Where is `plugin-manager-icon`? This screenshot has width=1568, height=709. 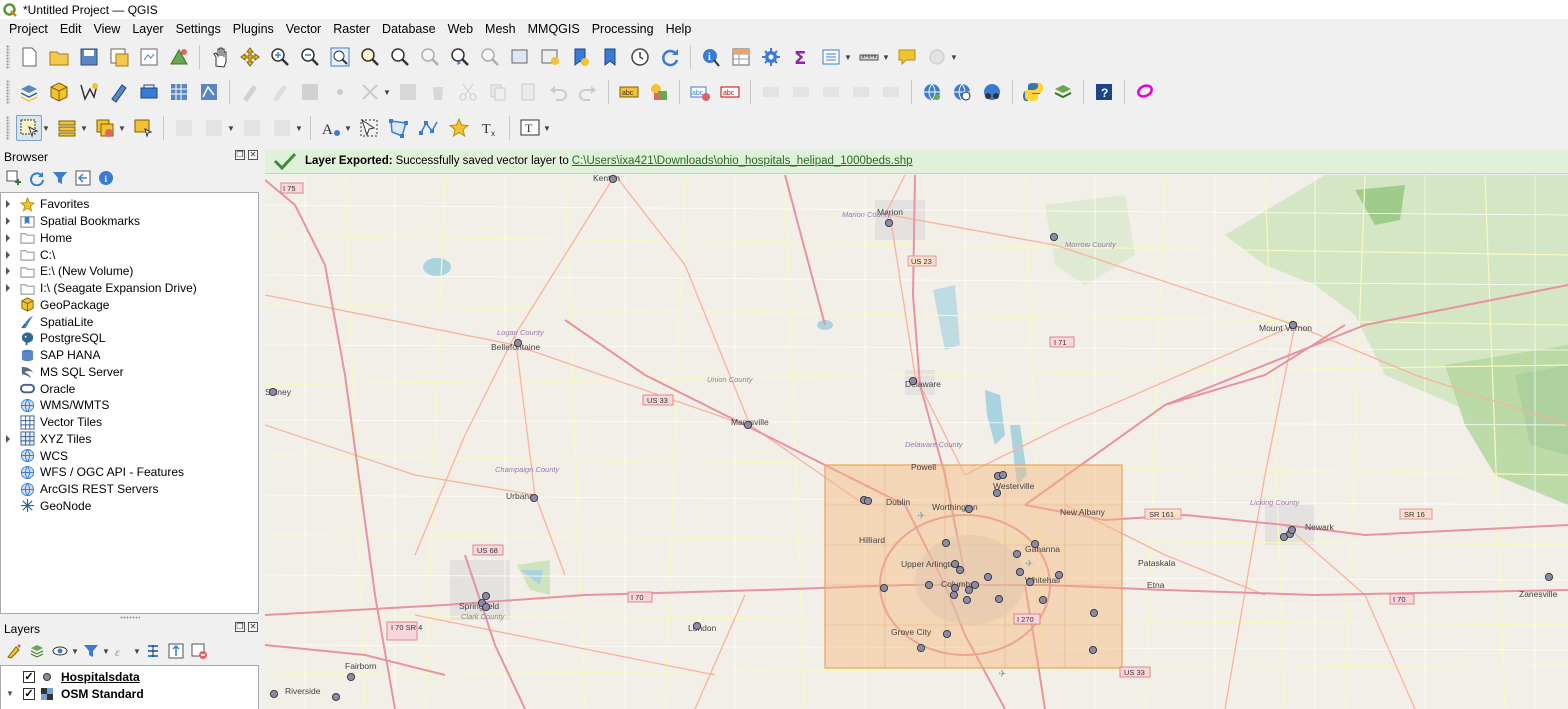 plugin-manager-icon is located at coordinates (1063, 92).